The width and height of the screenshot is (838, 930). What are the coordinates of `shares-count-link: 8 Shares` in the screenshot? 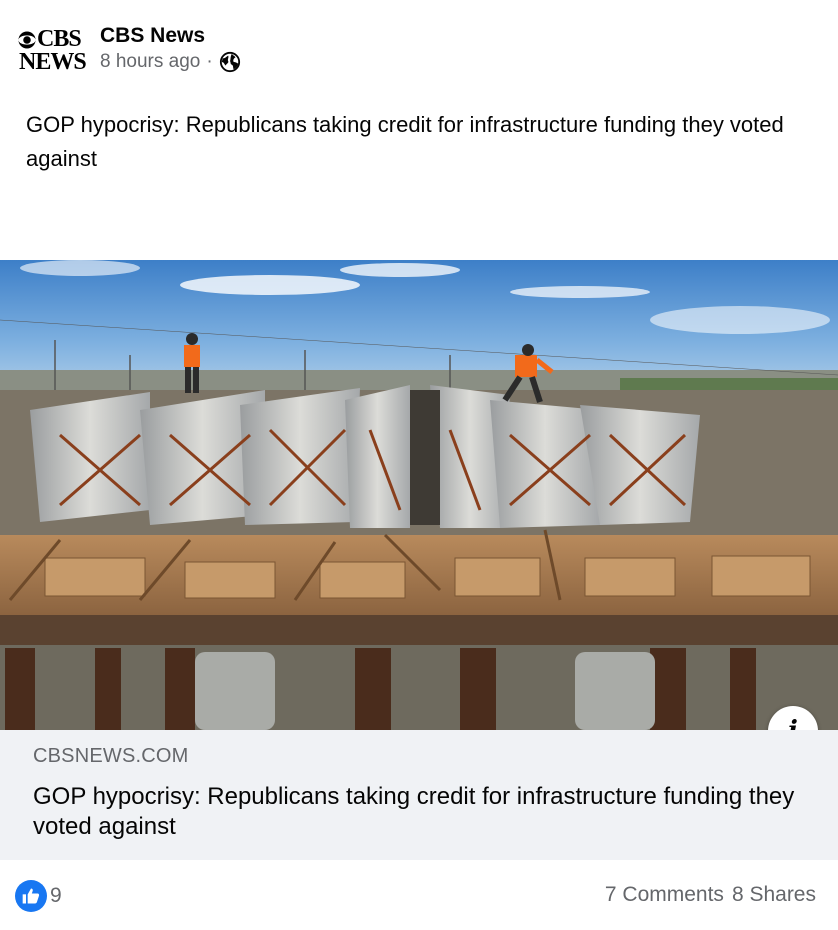 It's located at (774, 895).